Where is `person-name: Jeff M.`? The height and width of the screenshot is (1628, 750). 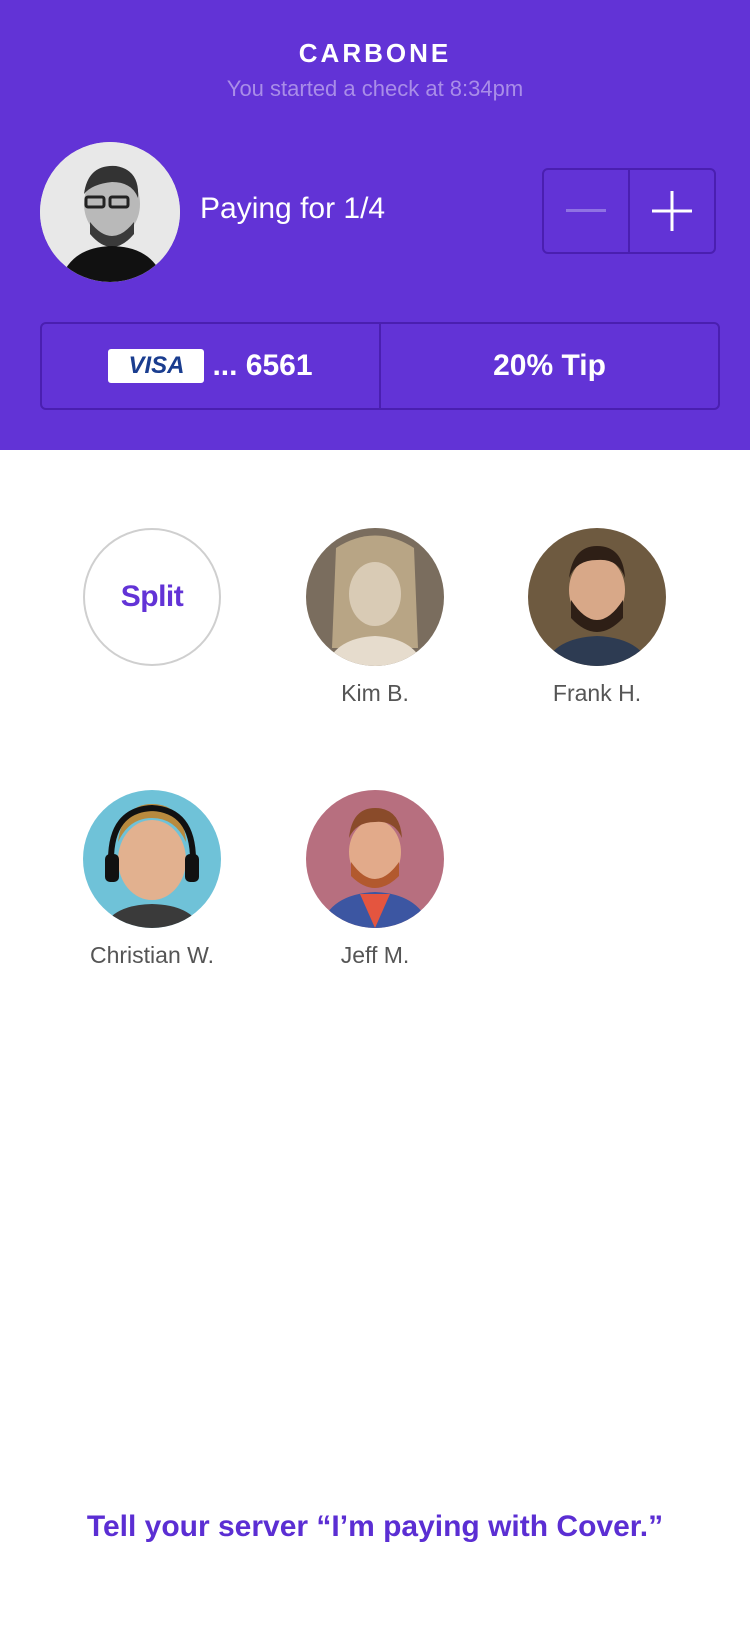
person-name: Jeff M. is located at coordinates (375, 955).